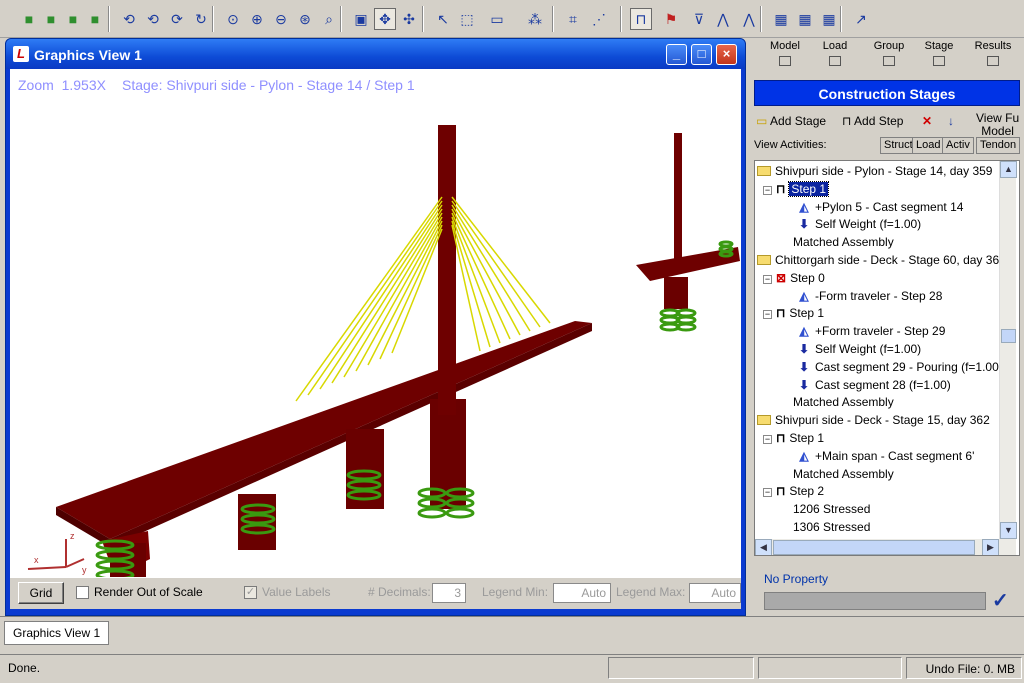 This screenshot has width=1024, height=683. Describe the element at coordinates (177, 19) in the screenshot. I see `rotate-x-icon: ⟳` at that location.